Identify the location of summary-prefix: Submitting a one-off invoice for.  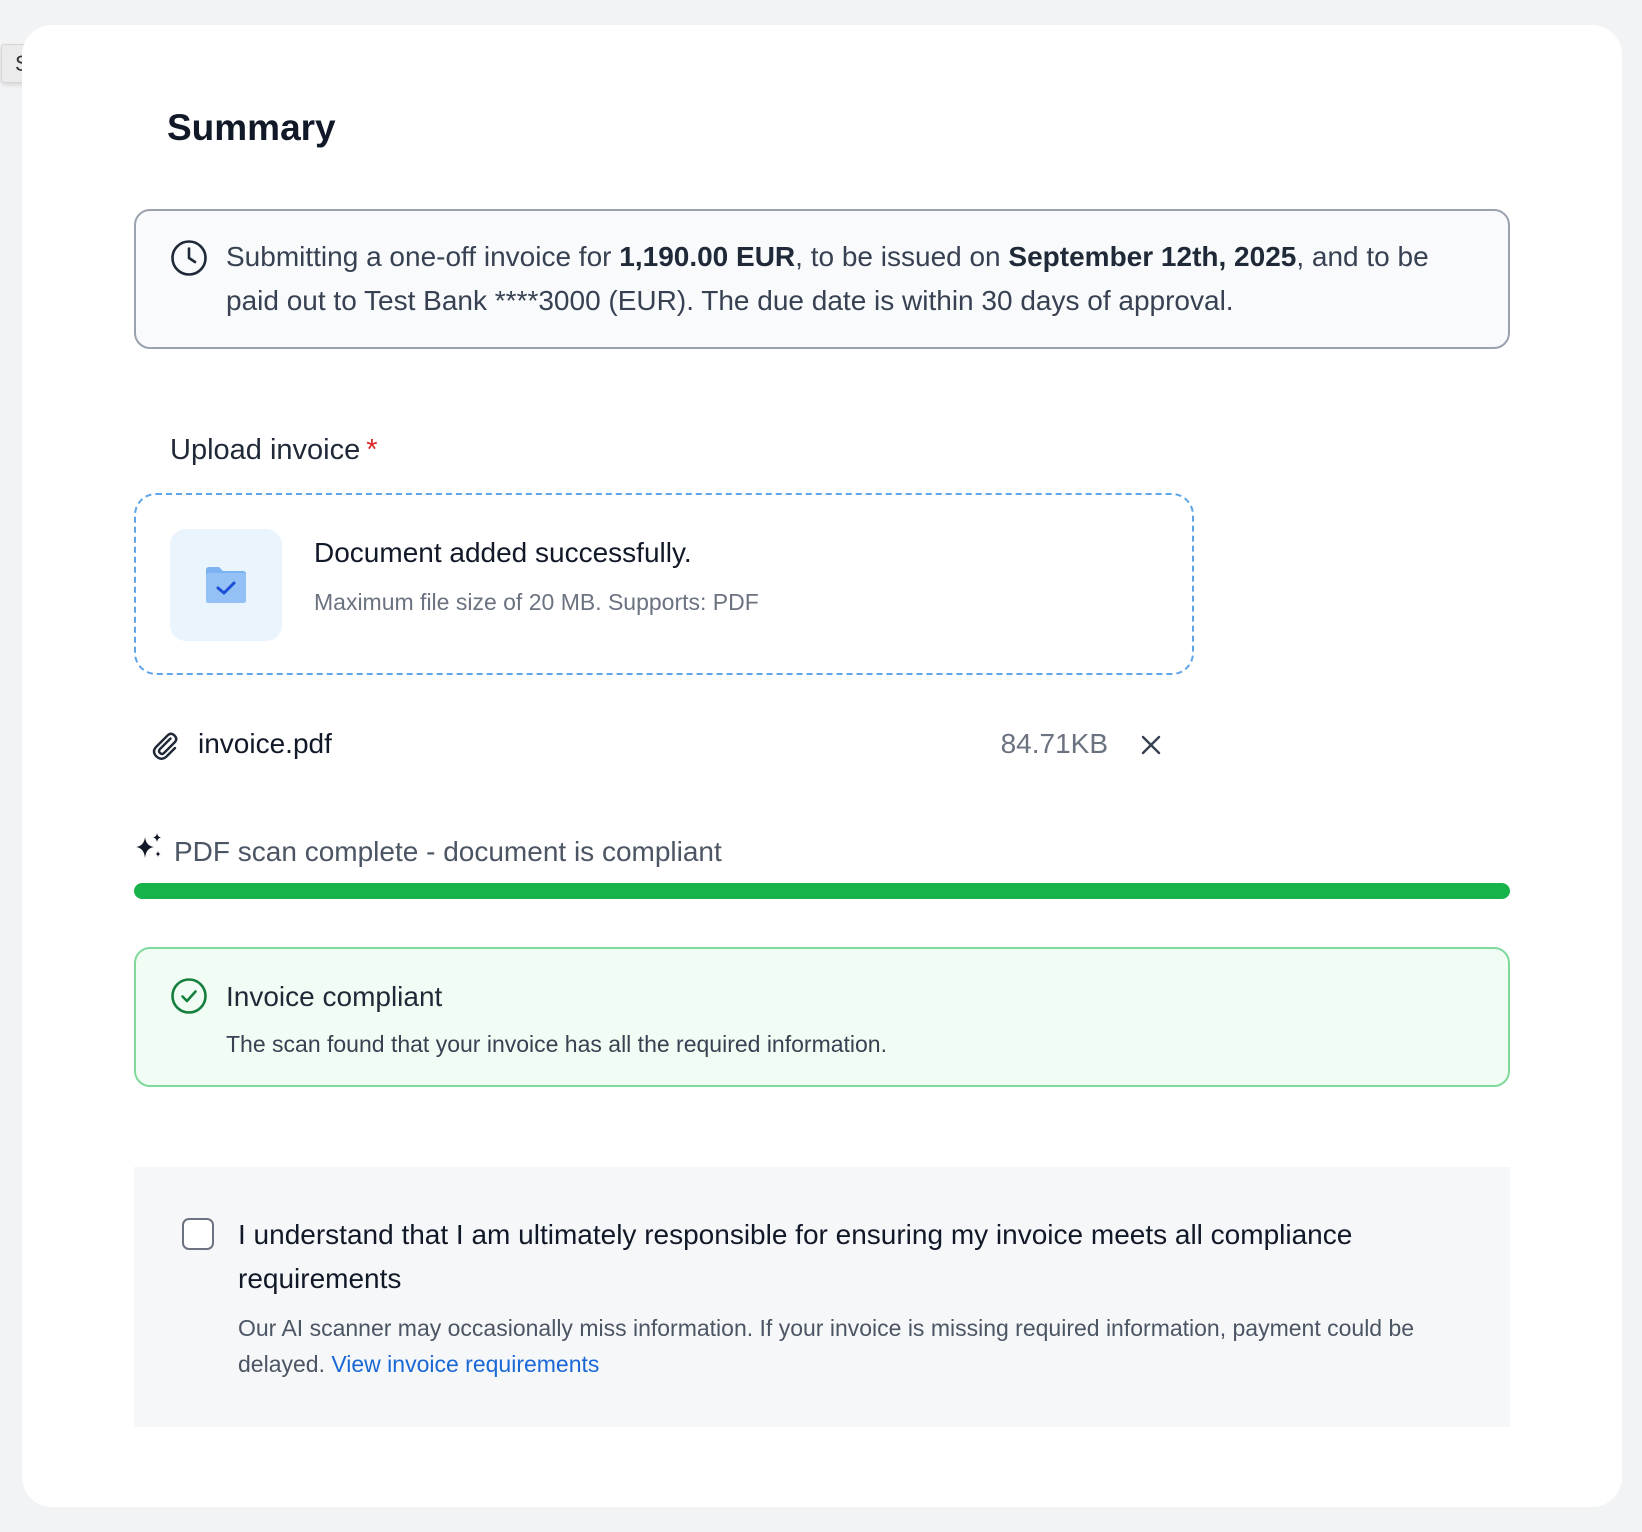
(423, 256).